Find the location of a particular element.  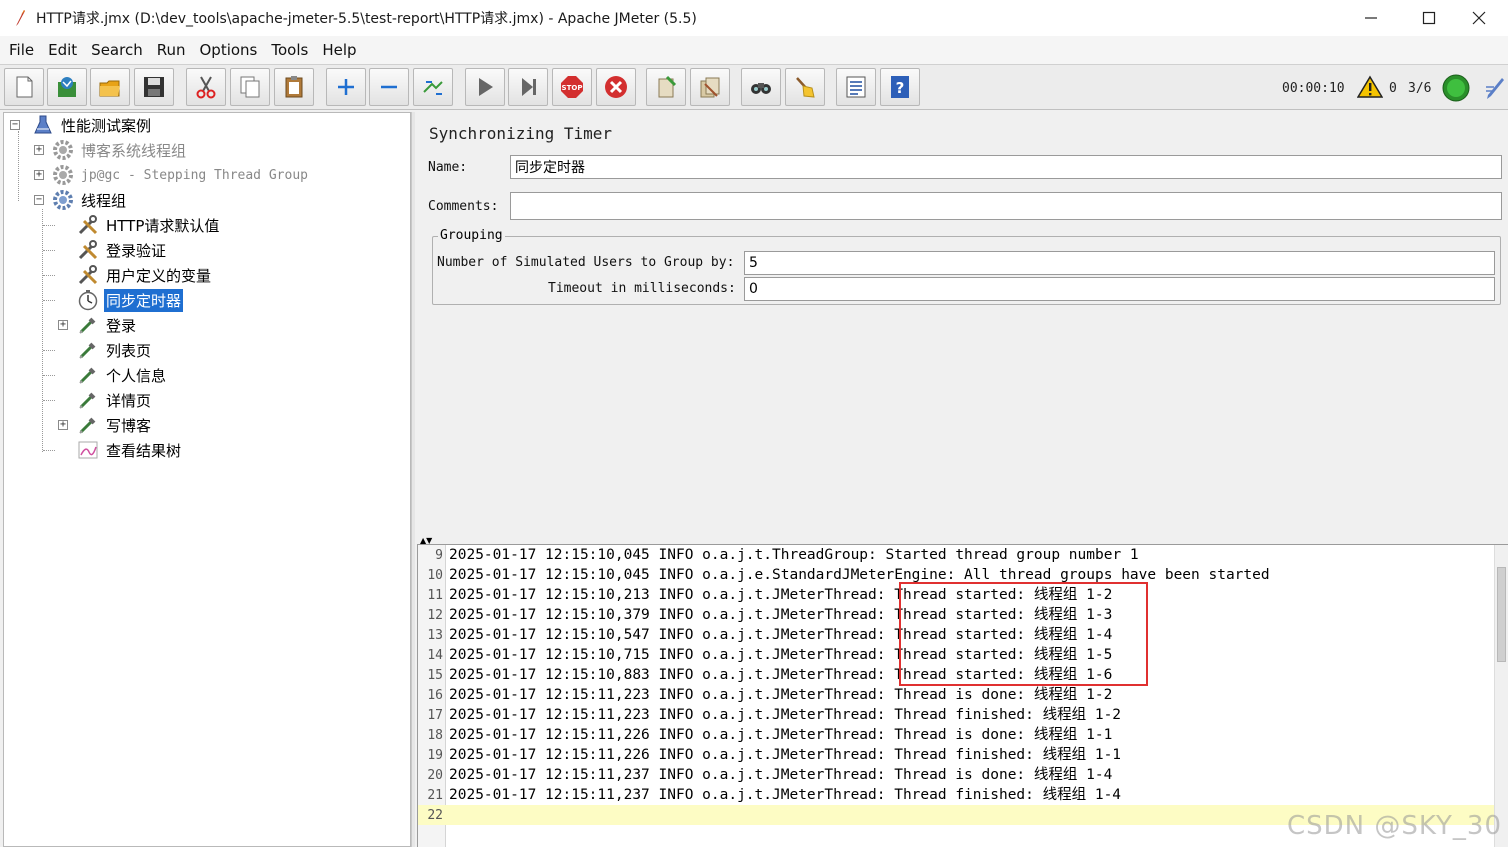

tree-node-profile: 个人信息 is located at coordinates (112, 375).